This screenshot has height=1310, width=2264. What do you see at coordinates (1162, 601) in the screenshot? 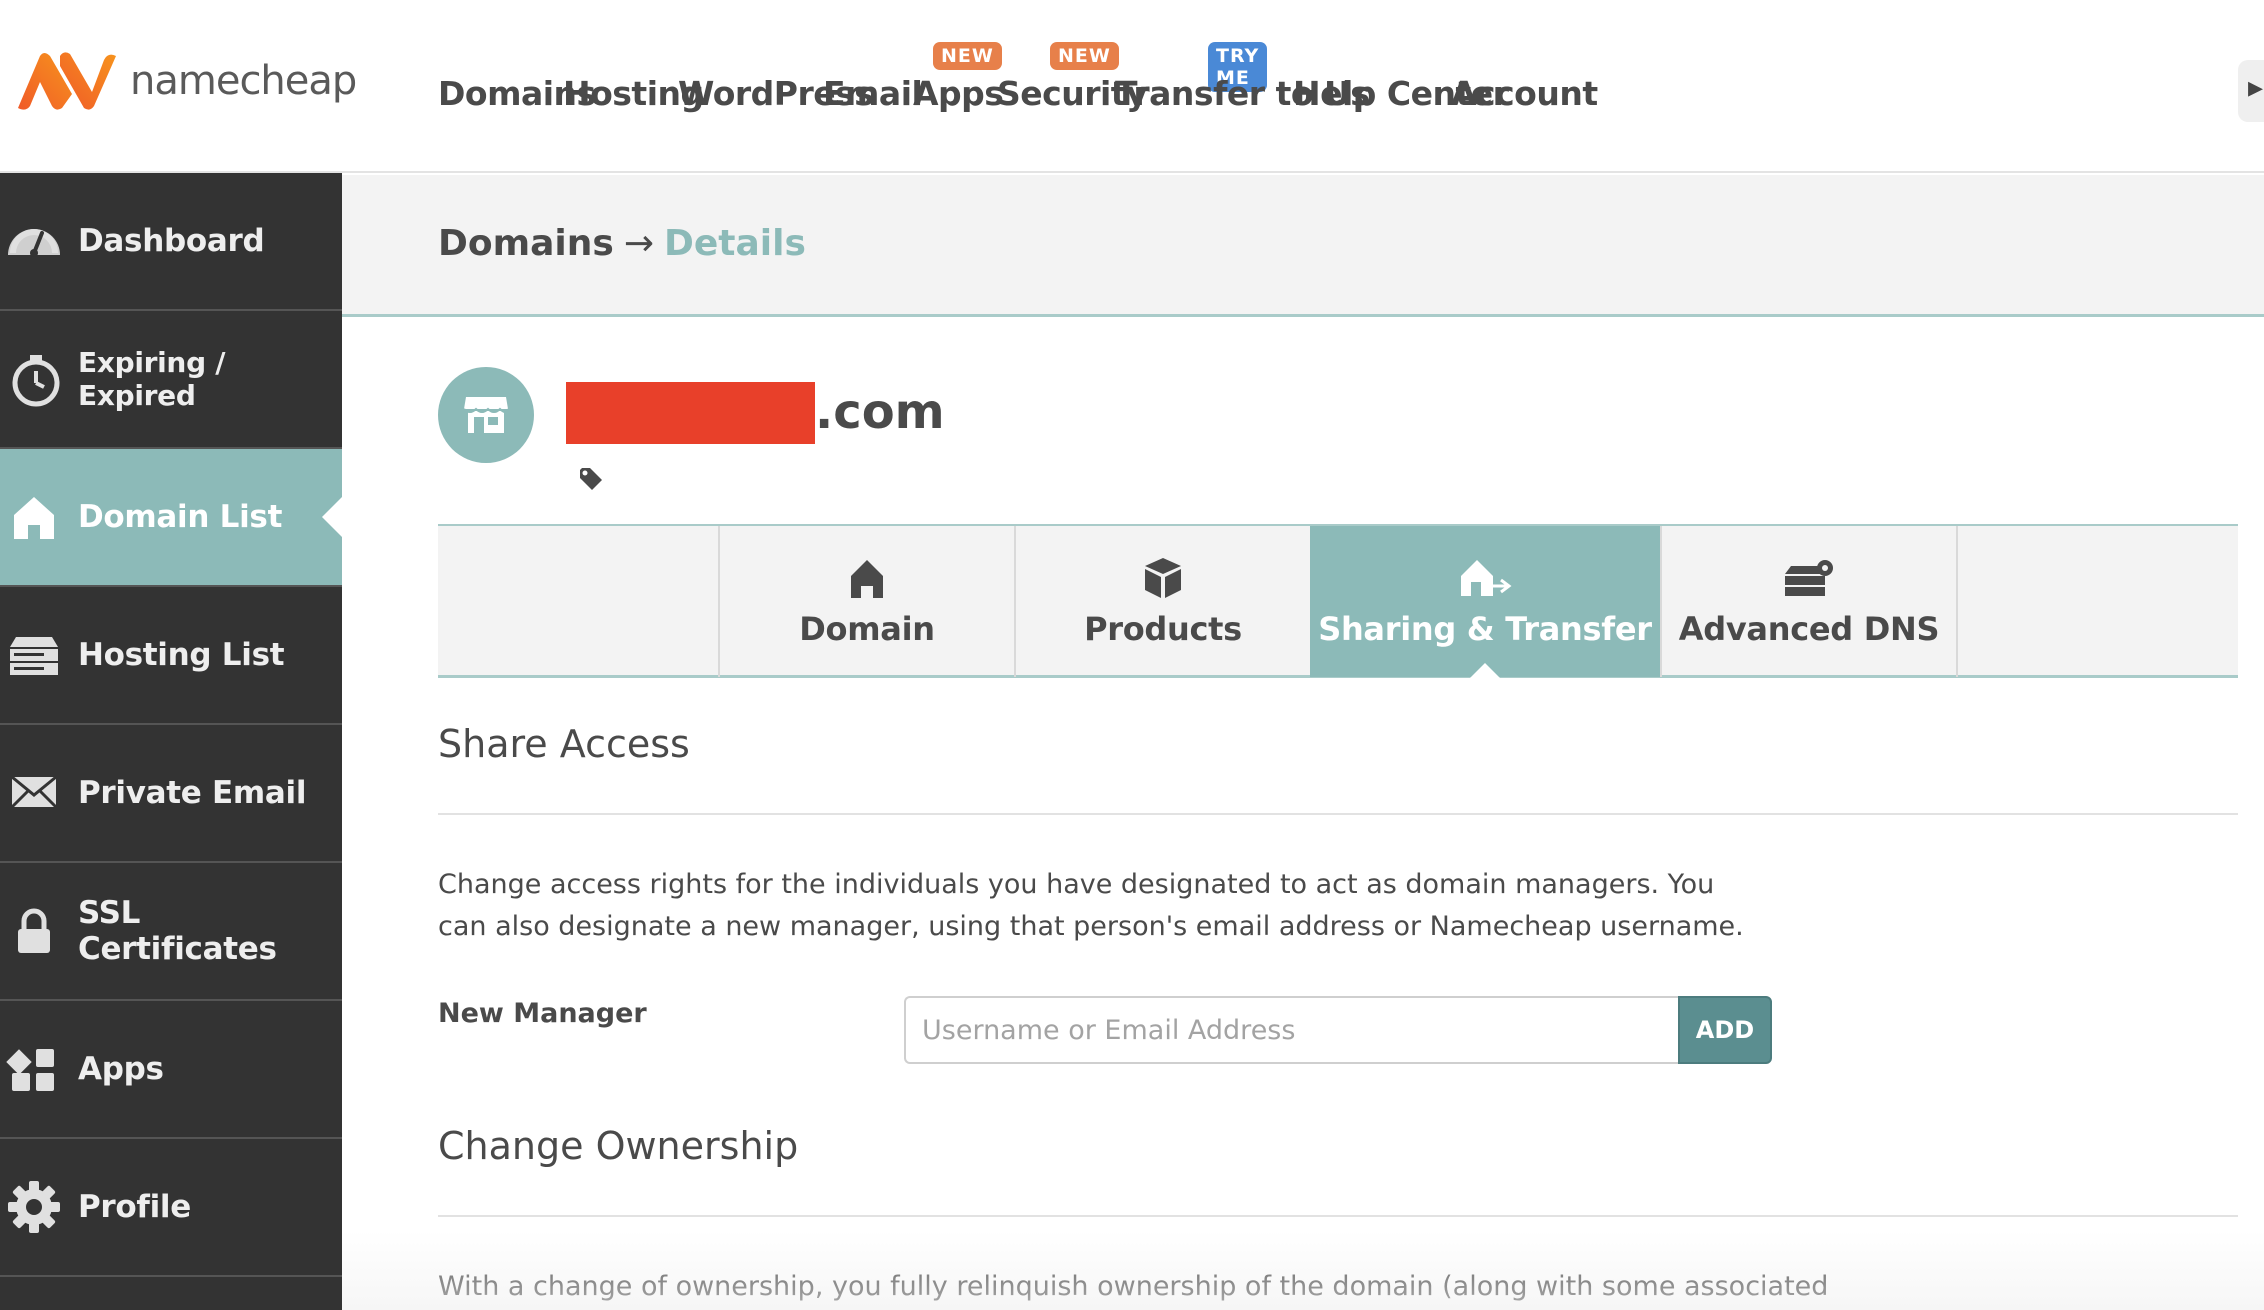
I see `tab-products: Products` at bounding box center [1162, 601].